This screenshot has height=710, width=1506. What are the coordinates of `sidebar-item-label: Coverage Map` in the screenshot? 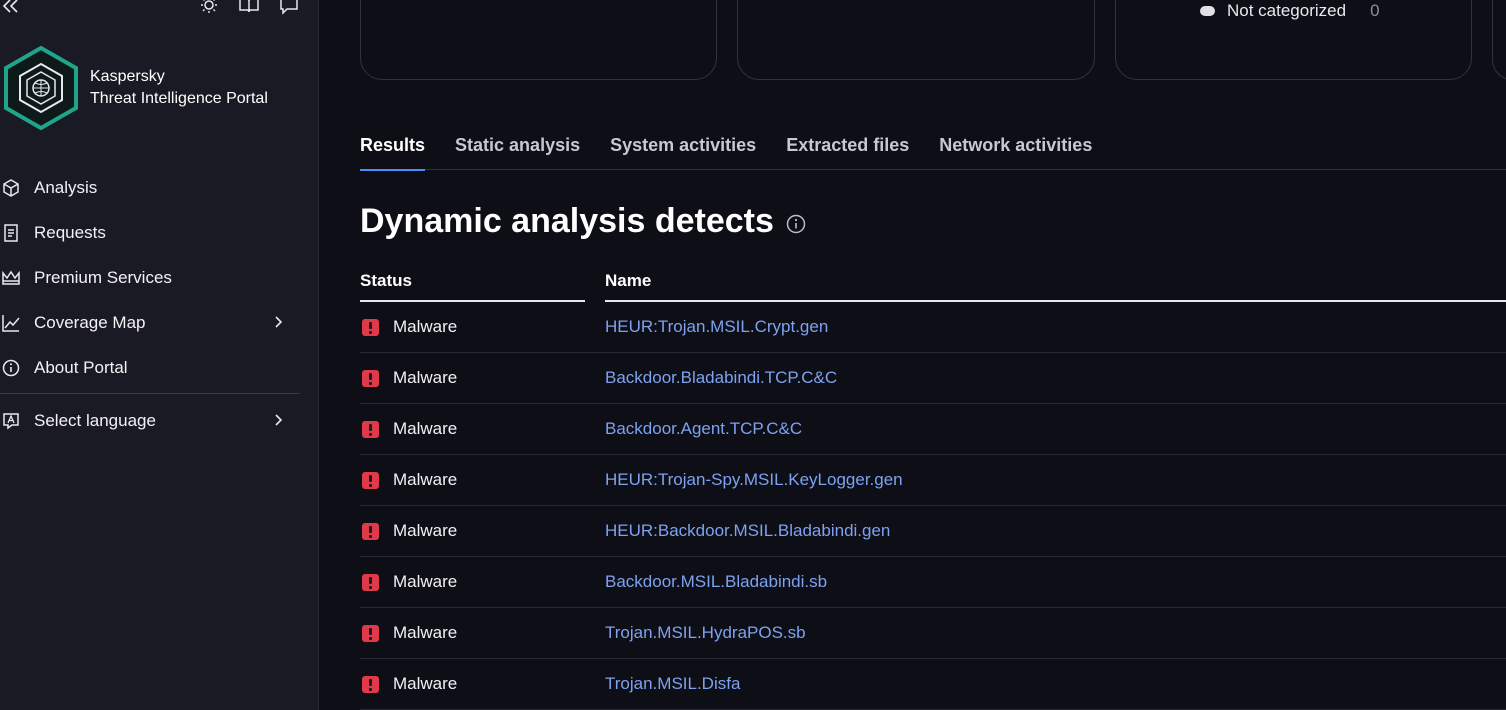 It's located at (90, 322).